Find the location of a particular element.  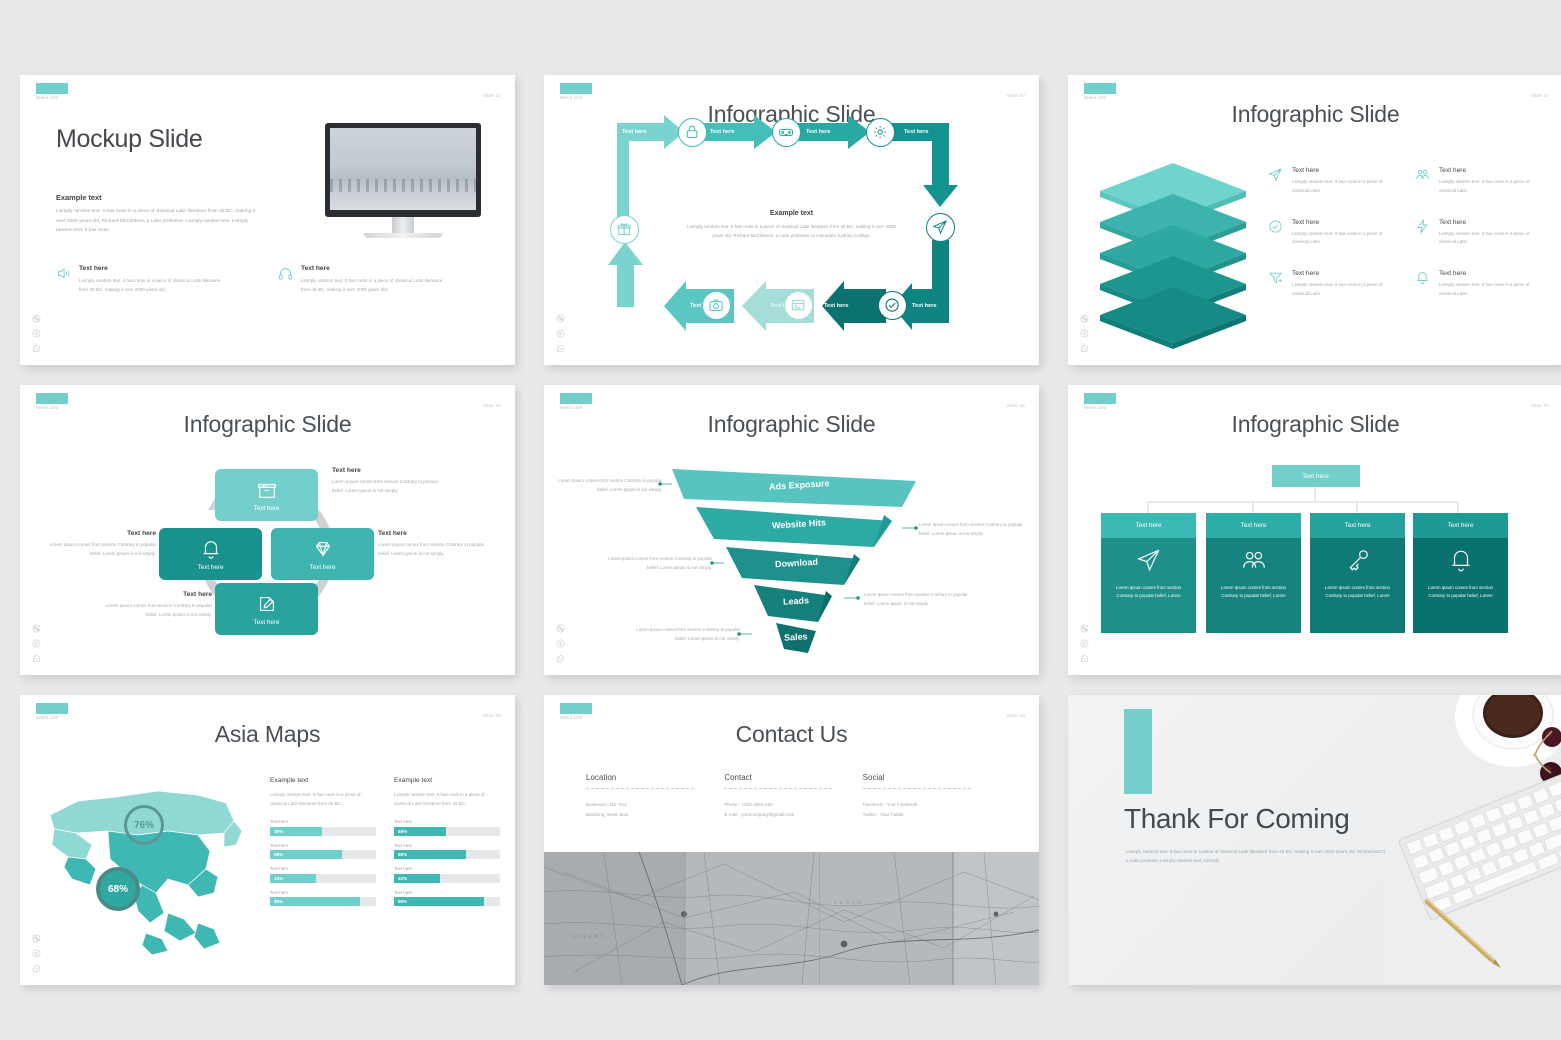

progress-value: 85% is located at coordinates (279, 901).